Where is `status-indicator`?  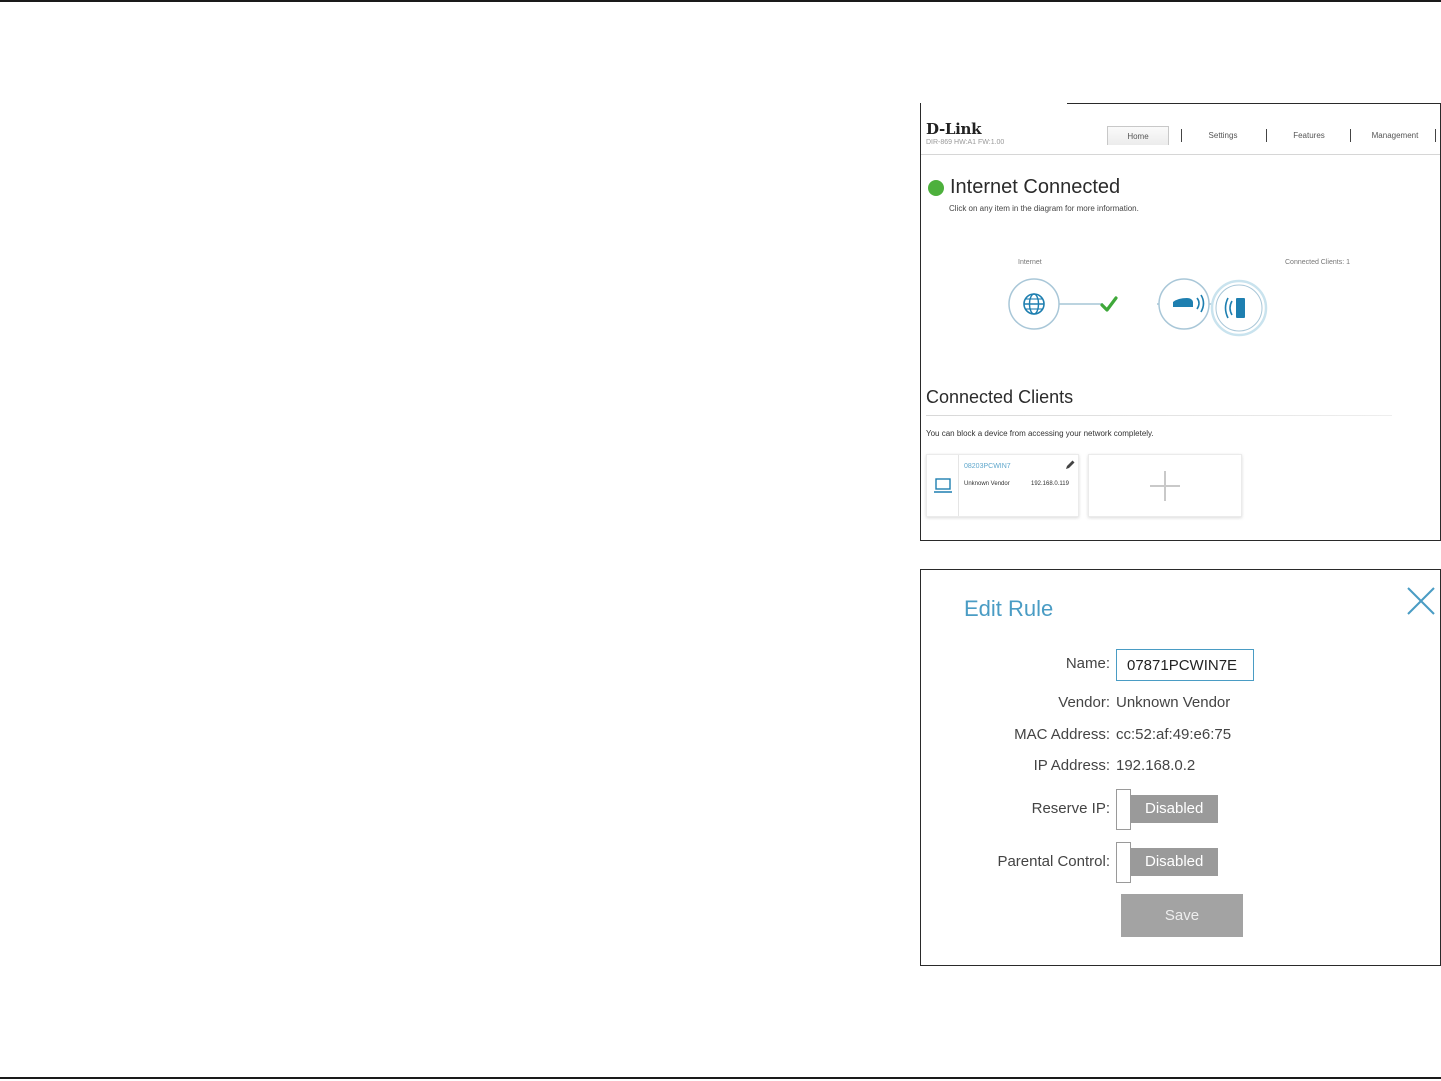
status-indicator is located at coordinates (936, 188).